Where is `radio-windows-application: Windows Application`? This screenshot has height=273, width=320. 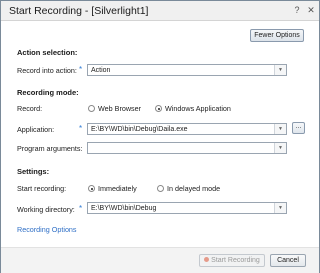
radio-windows-application: Windows Application is located at coordinates (202, 109).